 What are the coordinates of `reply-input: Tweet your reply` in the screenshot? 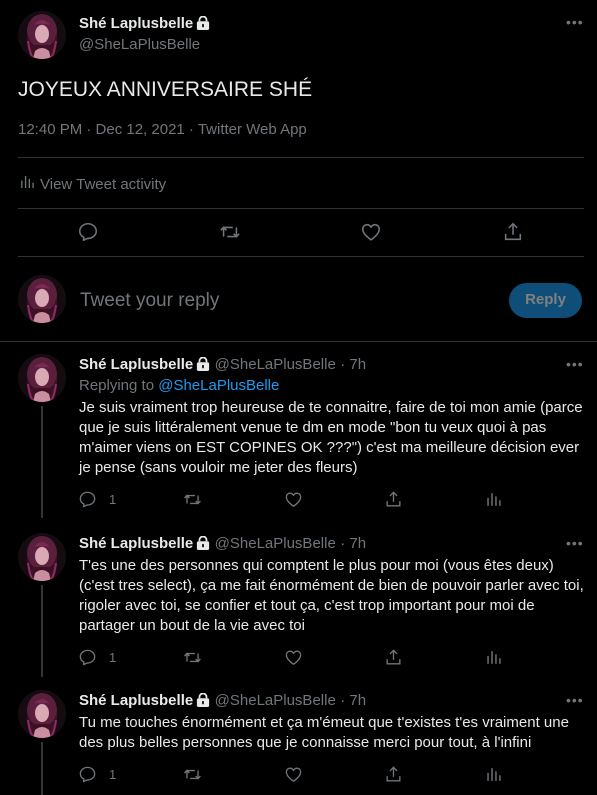 It's located at (149, 301).